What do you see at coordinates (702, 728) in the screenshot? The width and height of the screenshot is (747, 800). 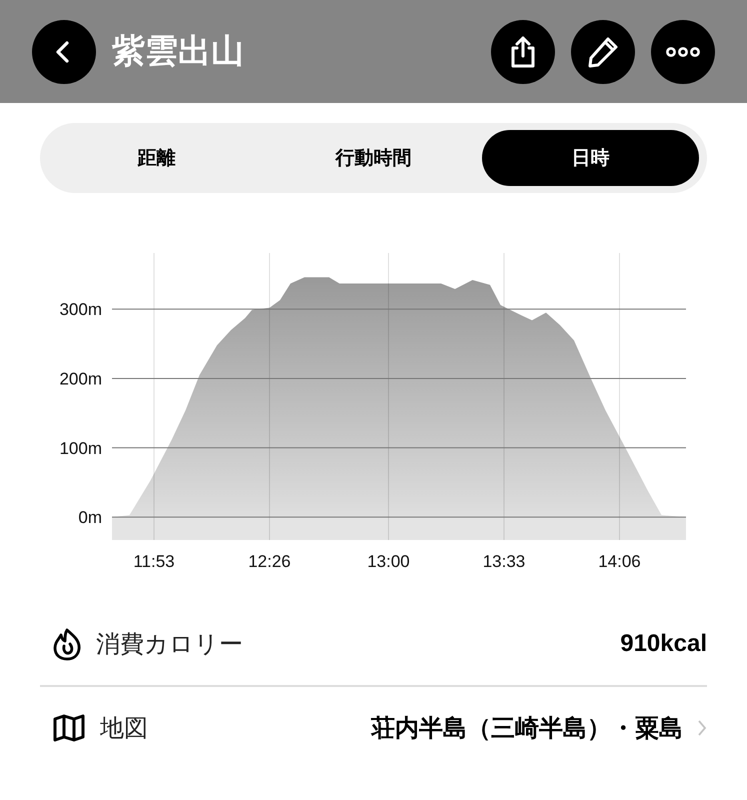 I see `chevron-icon` at bounding box center [702, 728].